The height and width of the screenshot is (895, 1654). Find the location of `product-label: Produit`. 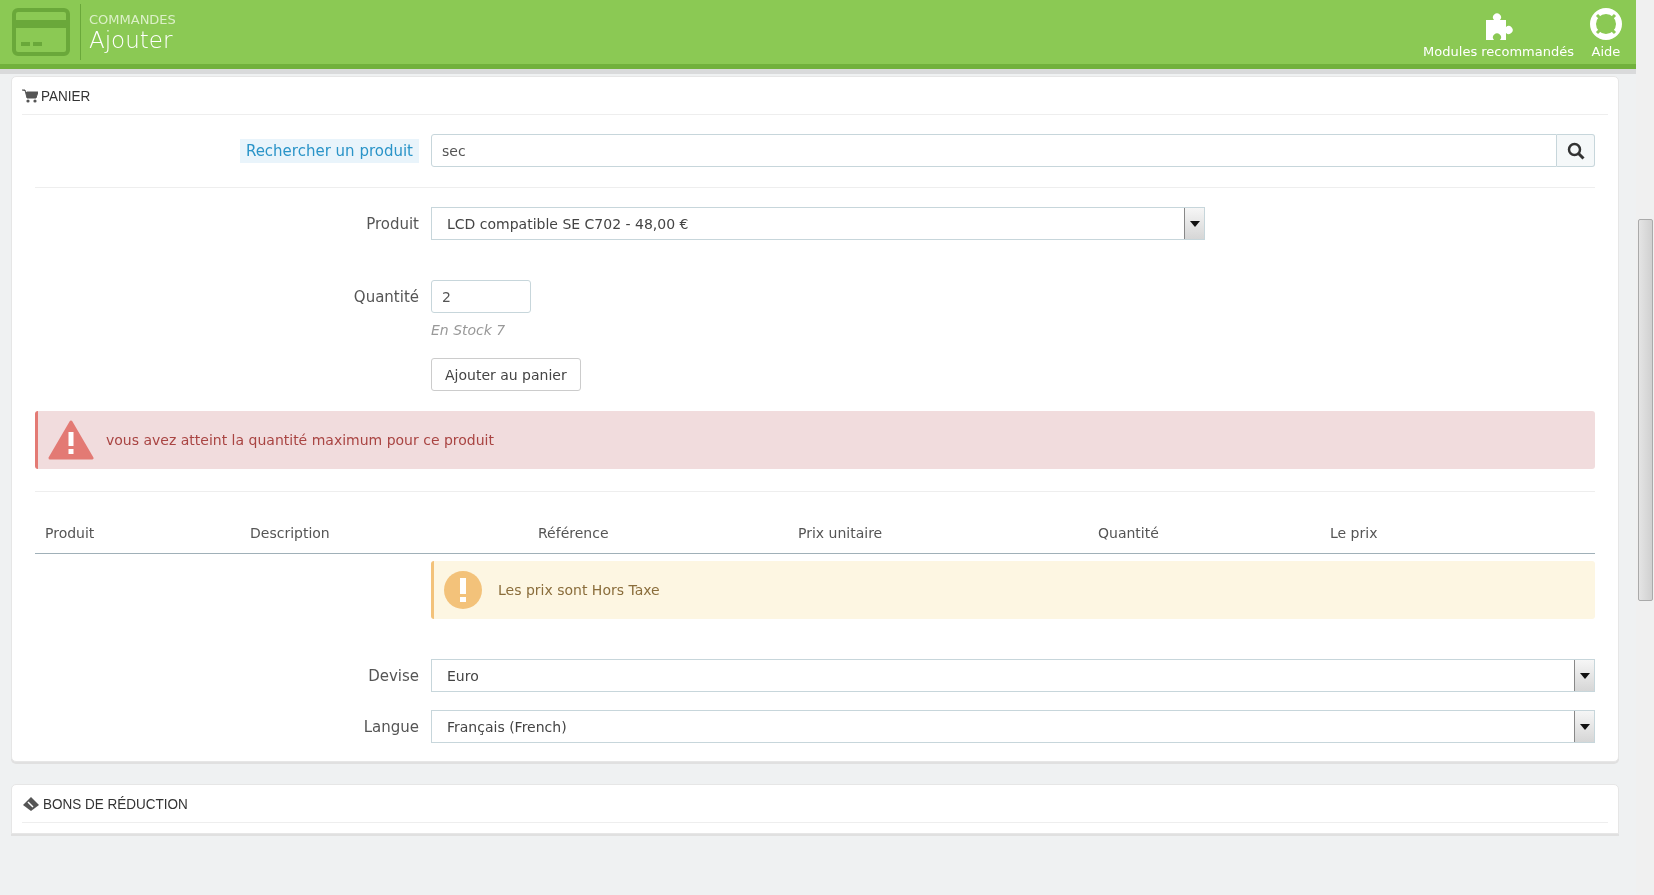

product-label: Produit is located at coordinates (392, 223).